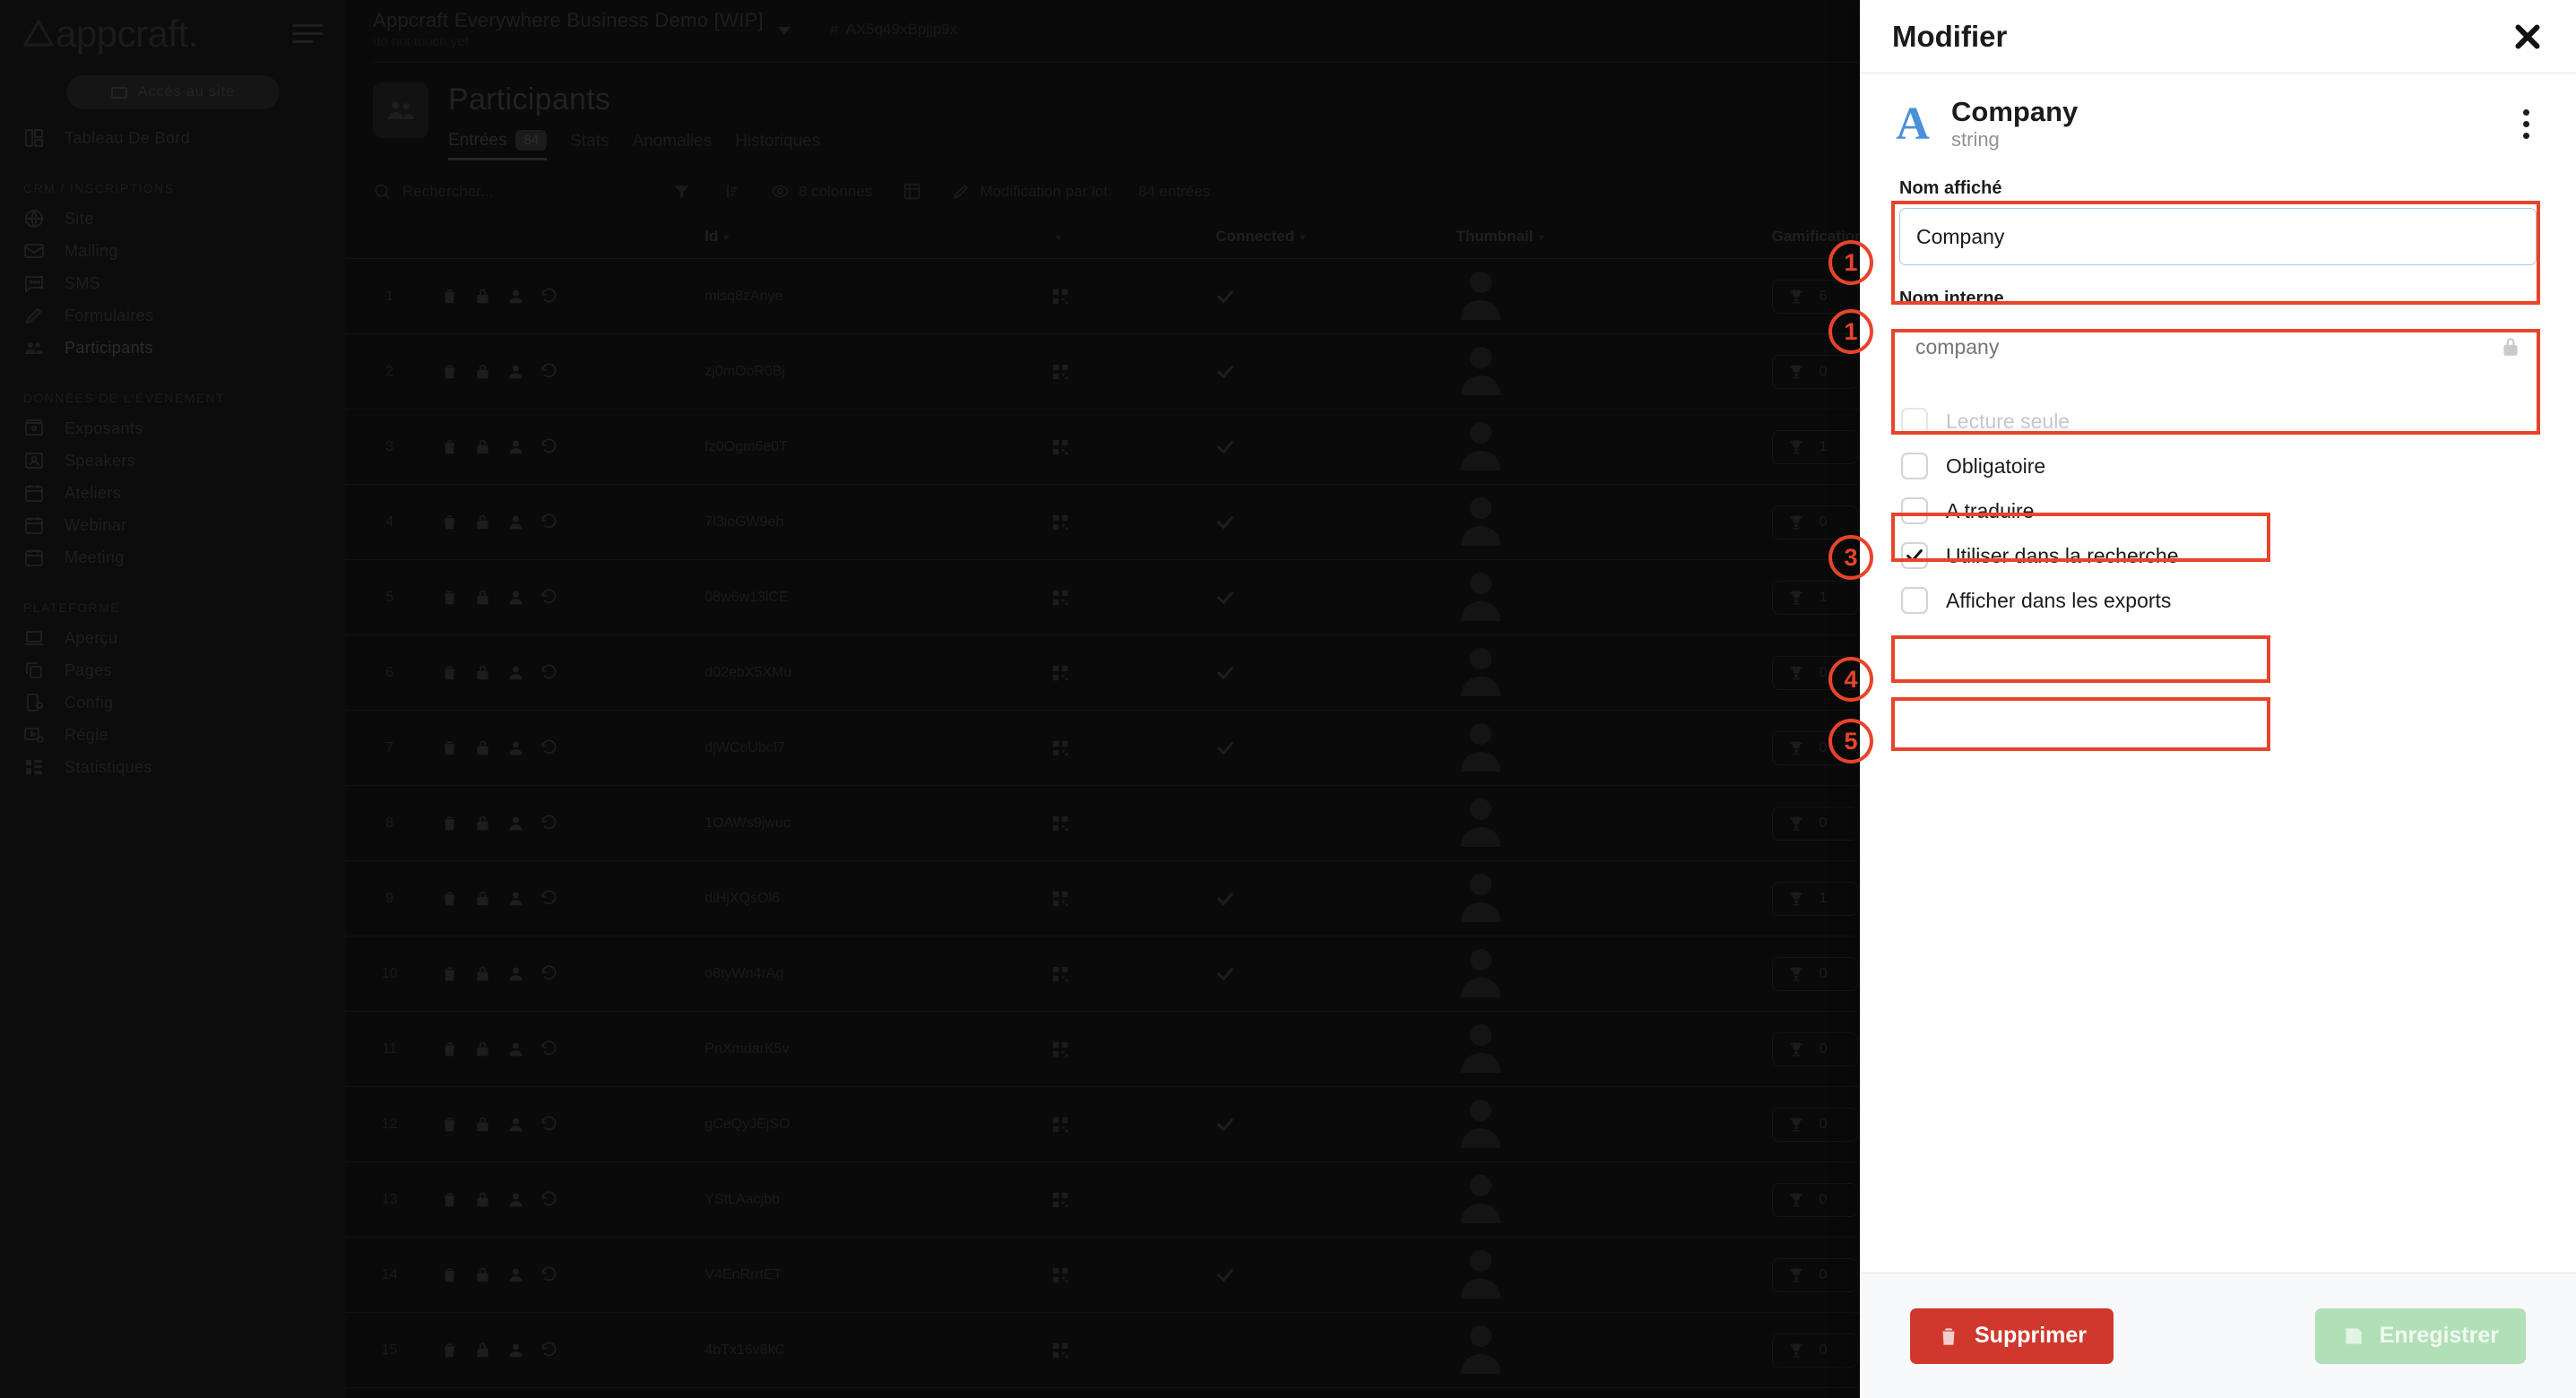  What do you see at coordinates (173, 493) in the screenshot?
I see `sidebar-item-ateliers: Ateliers` at bounding box center [173, 493].